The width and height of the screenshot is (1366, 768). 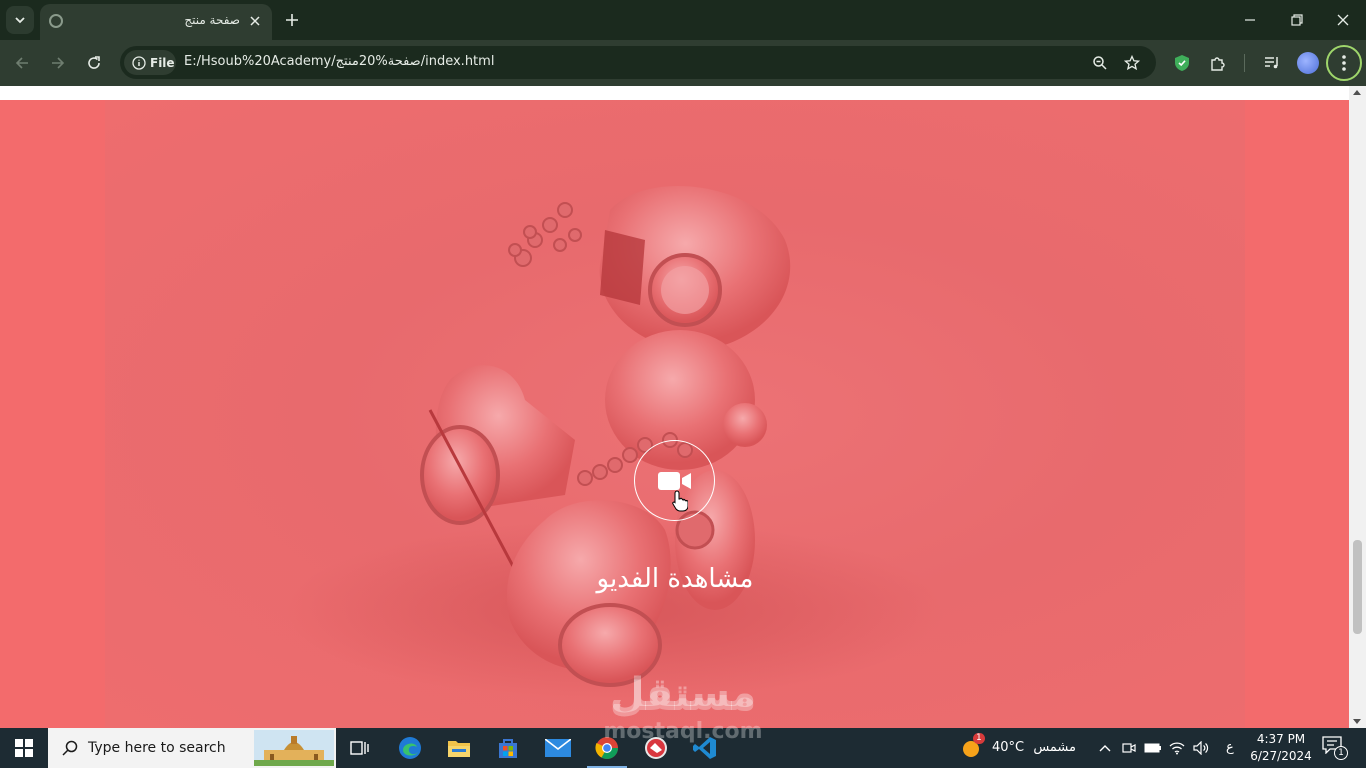 I want to click on page-scrollbar, so click(x=1357, y=407).